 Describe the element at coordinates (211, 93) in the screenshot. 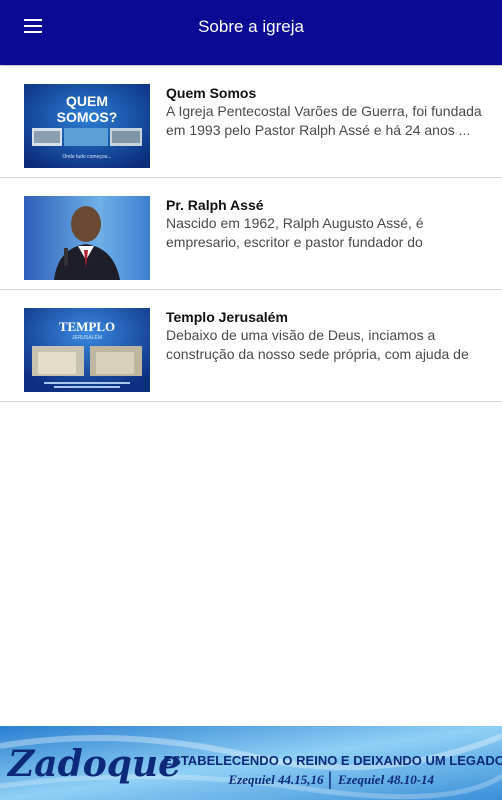

I see `item-title: Quem Somos` at that location.